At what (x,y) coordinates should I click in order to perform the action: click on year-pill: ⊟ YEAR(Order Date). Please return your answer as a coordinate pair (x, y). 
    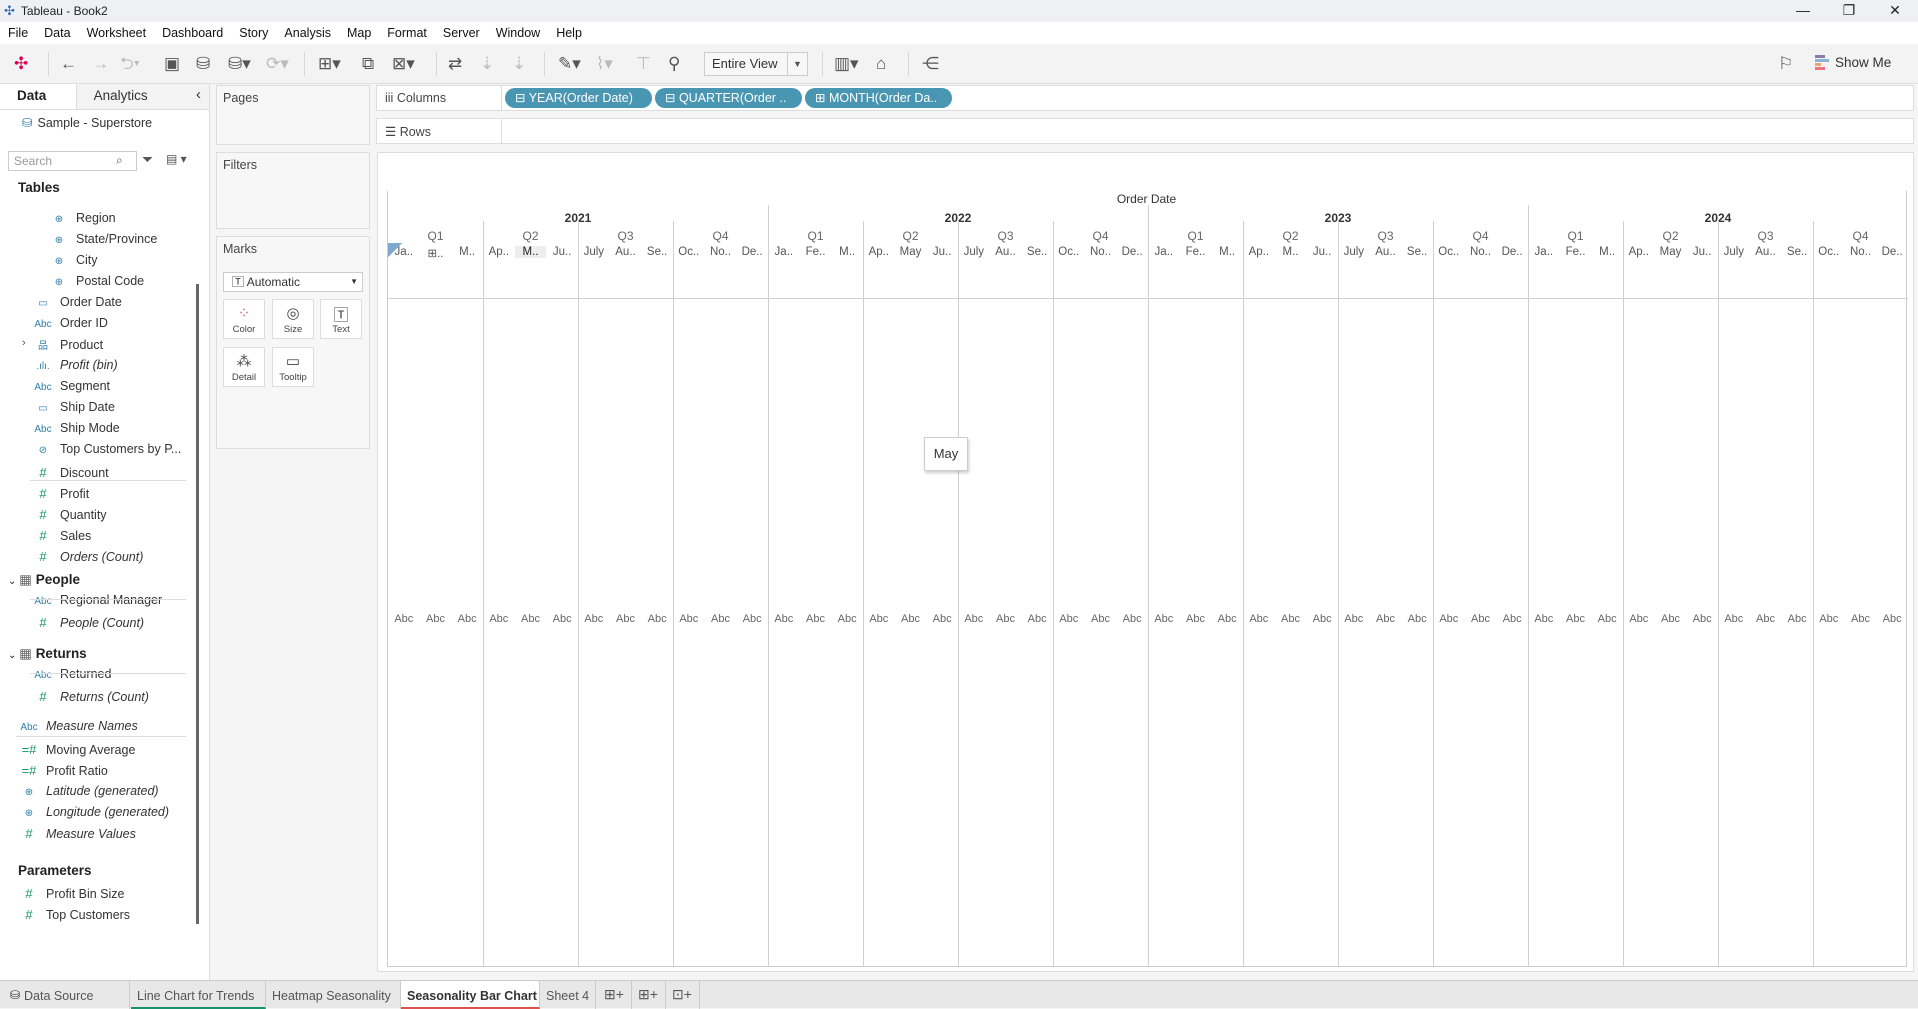
    Looking at the image, I should click on (578, 98).